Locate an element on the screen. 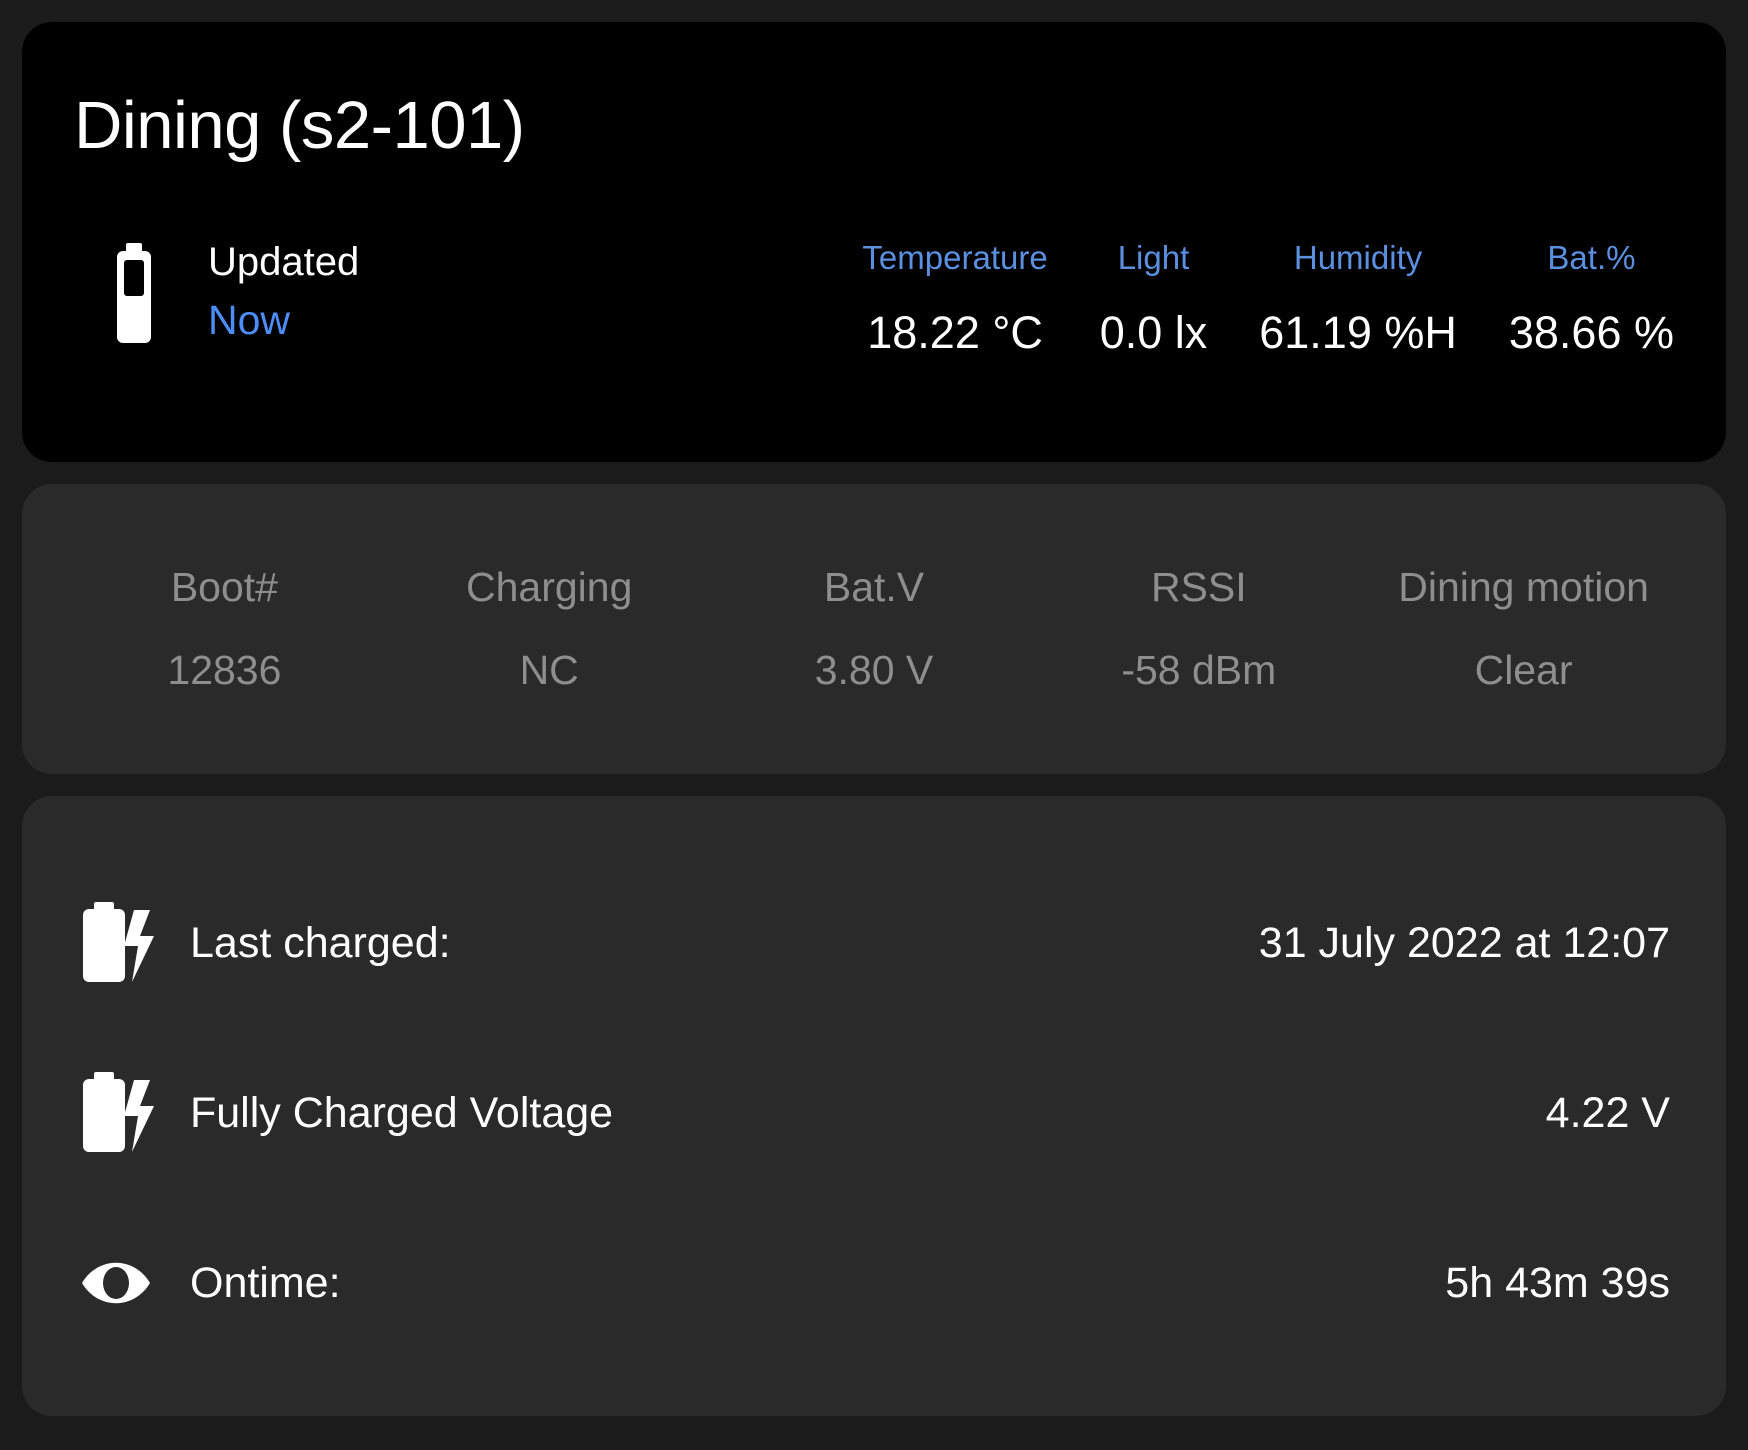  sensor-value: 18.22 °C is located at coordinates (955, 332).